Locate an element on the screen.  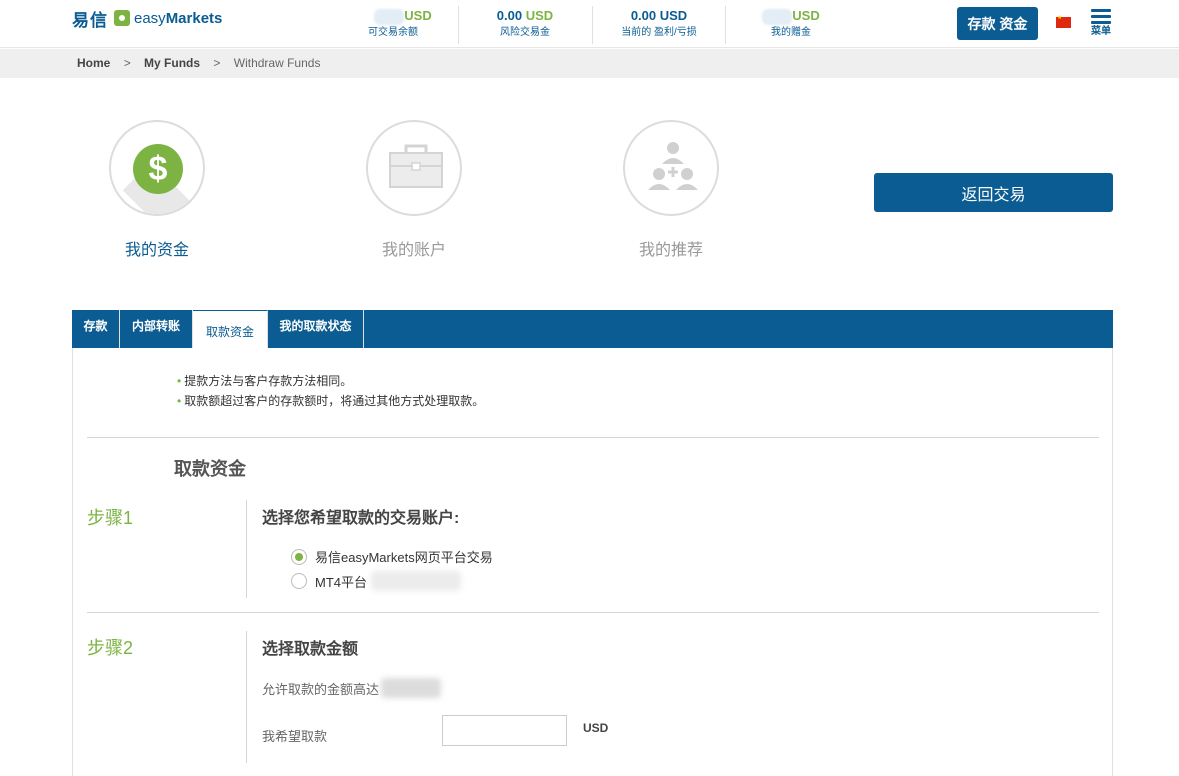
radio-label: 易信easyMarkets网页平台交易 is located at coordinates (404, 557).